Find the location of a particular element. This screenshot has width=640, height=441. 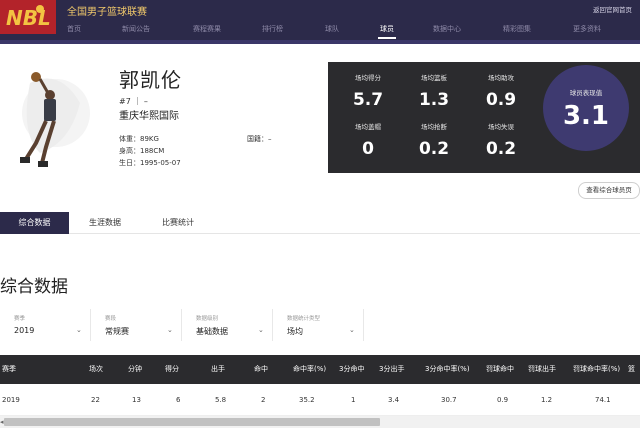

nav-item: 赛程赛果 is located at coordinates (207, 29).